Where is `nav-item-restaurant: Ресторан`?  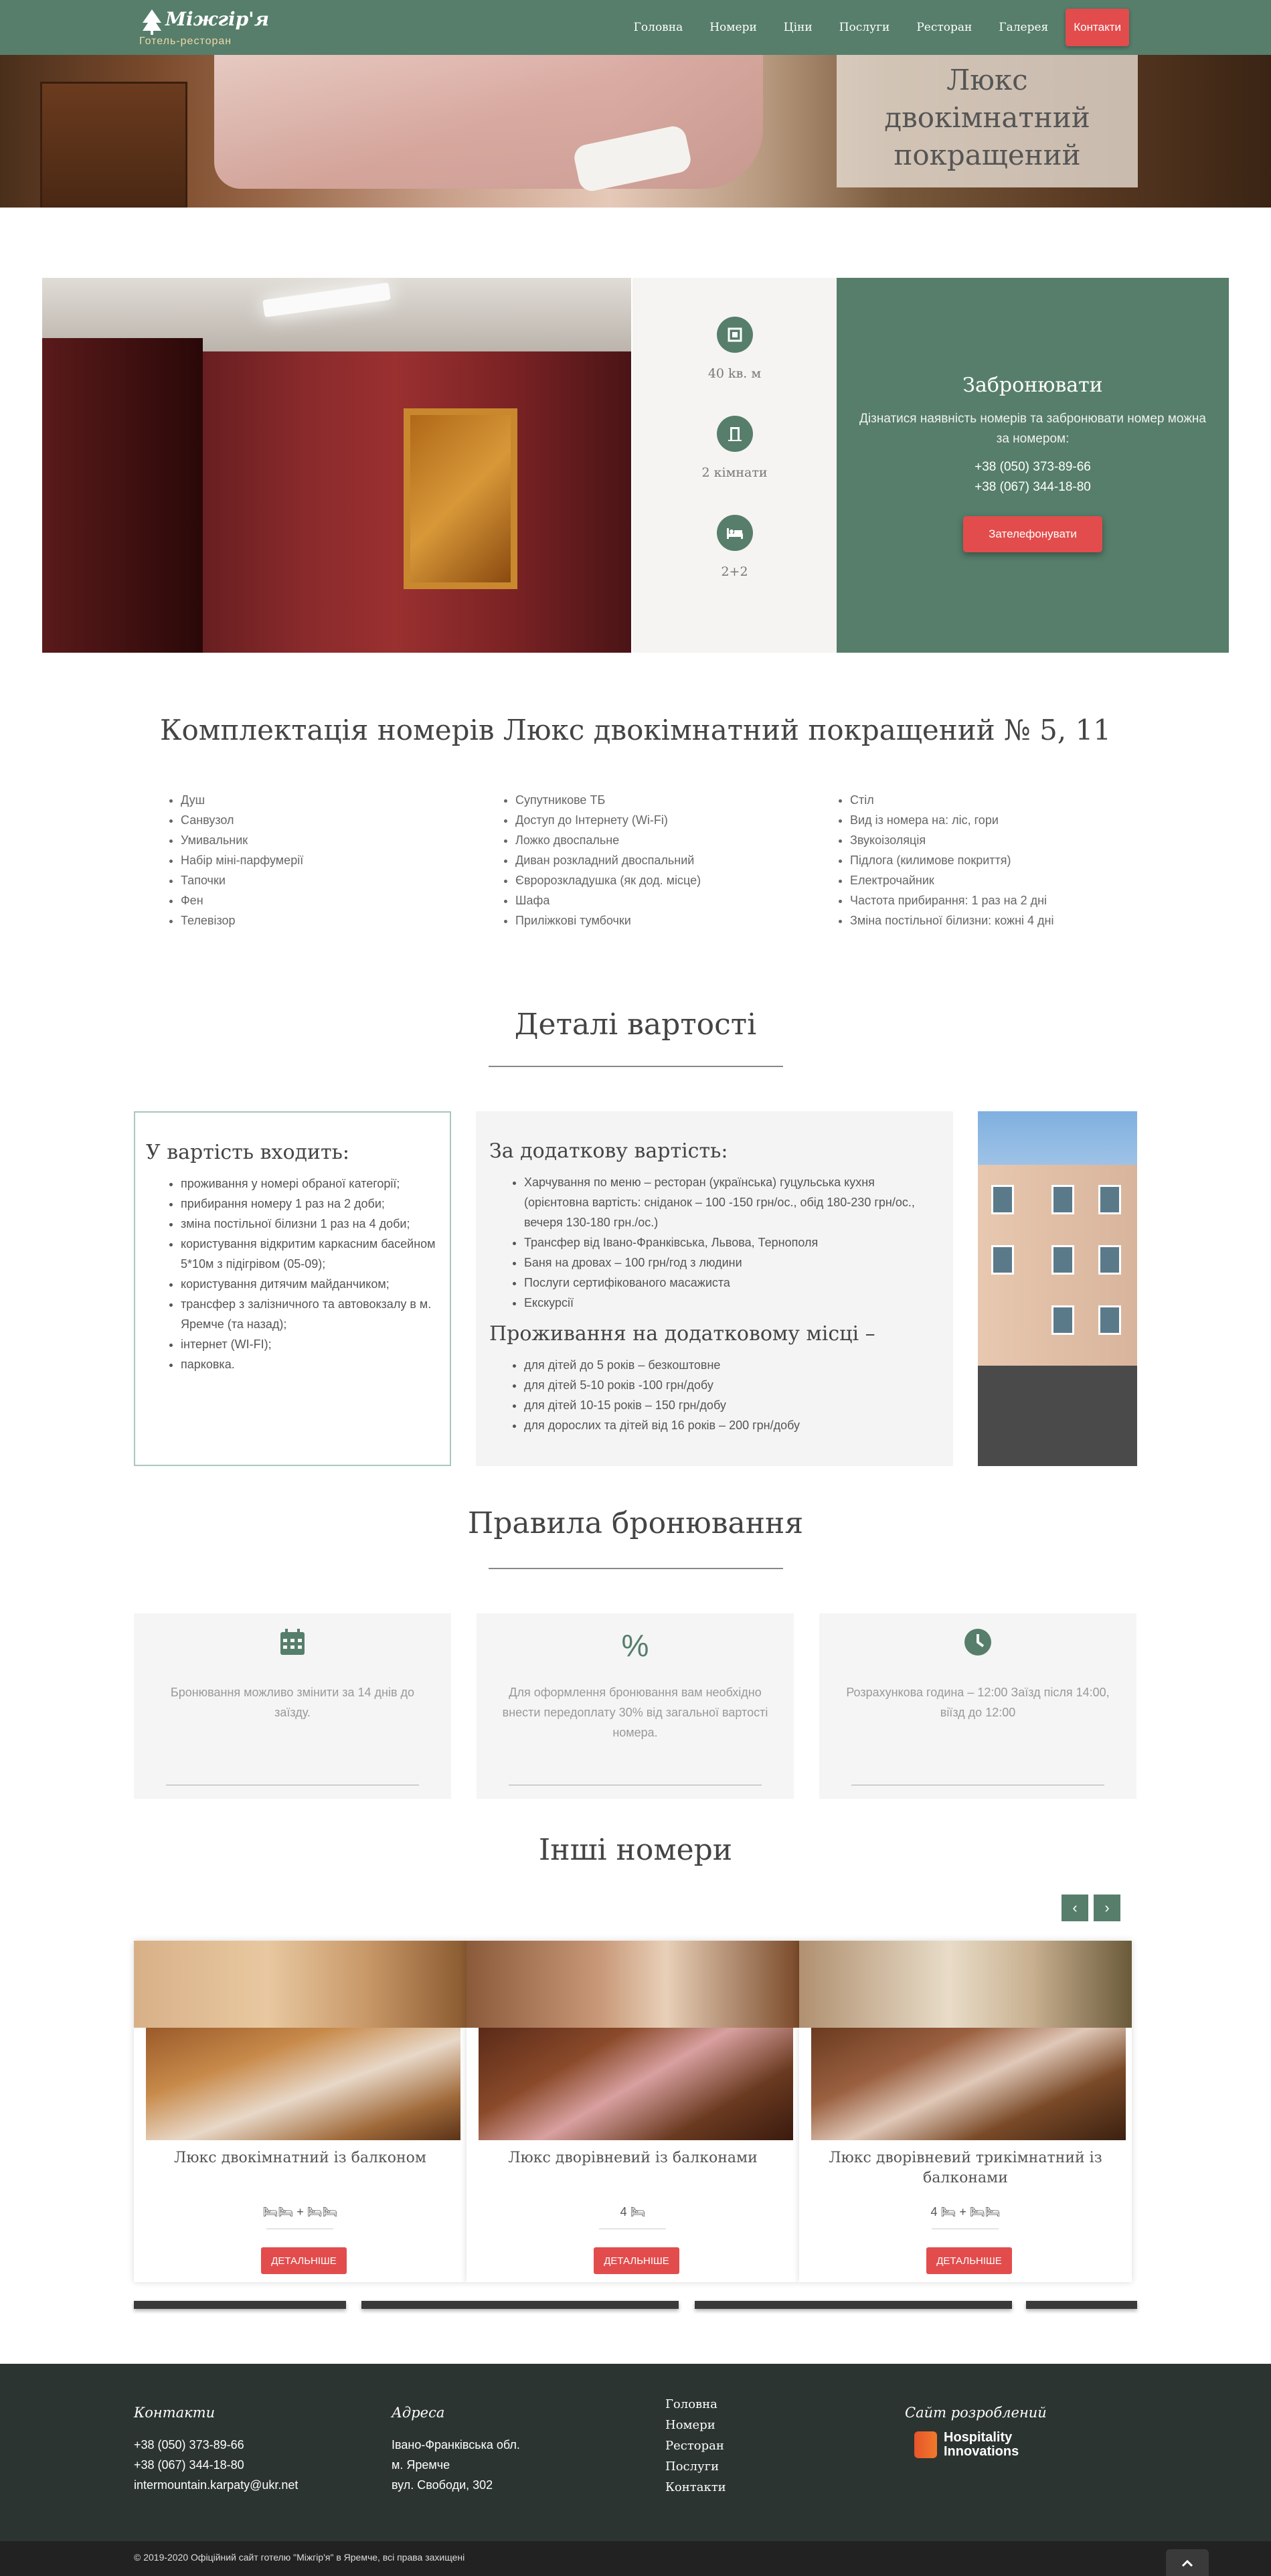 nav-item-restaurant: Ресторан is located at coordinates (944, 28).